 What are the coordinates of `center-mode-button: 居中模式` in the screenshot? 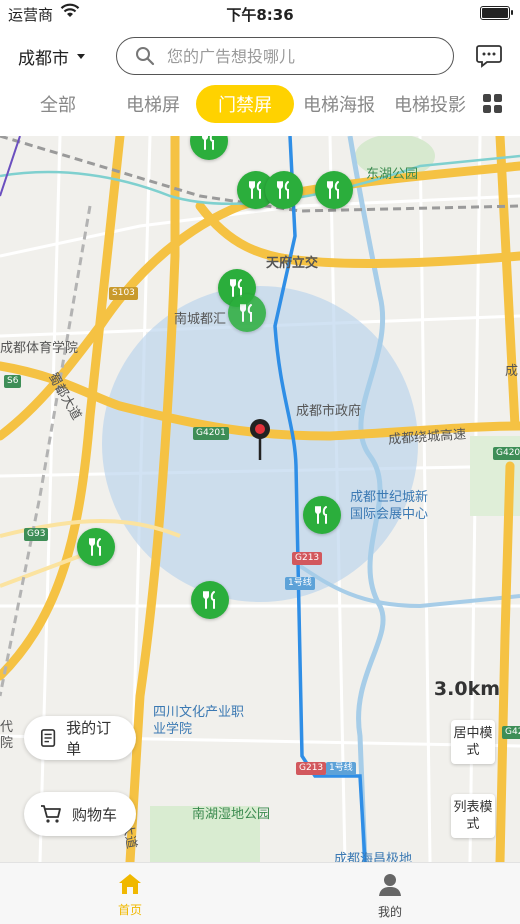 It's located at (473, 742).